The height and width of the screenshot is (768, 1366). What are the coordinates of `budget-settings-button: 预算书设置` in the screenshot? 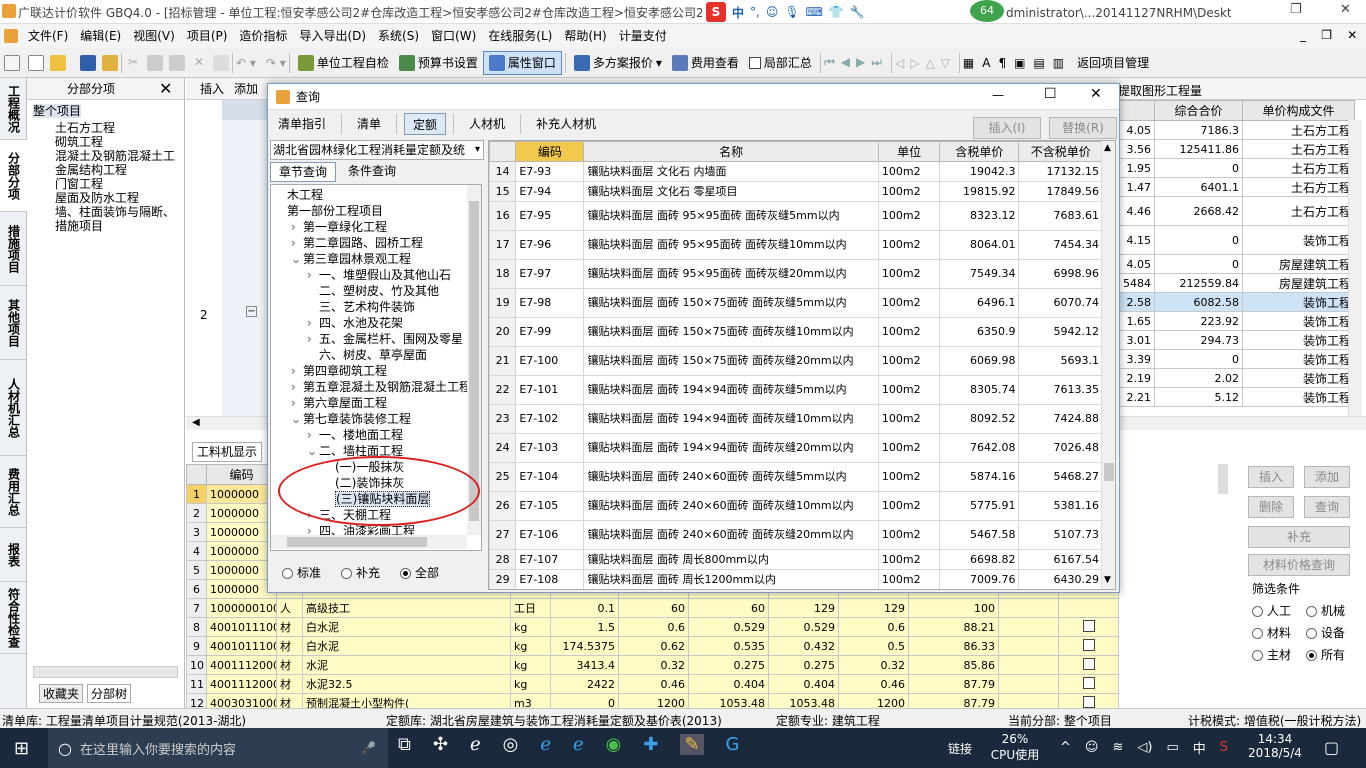 It's located at (438, 63).